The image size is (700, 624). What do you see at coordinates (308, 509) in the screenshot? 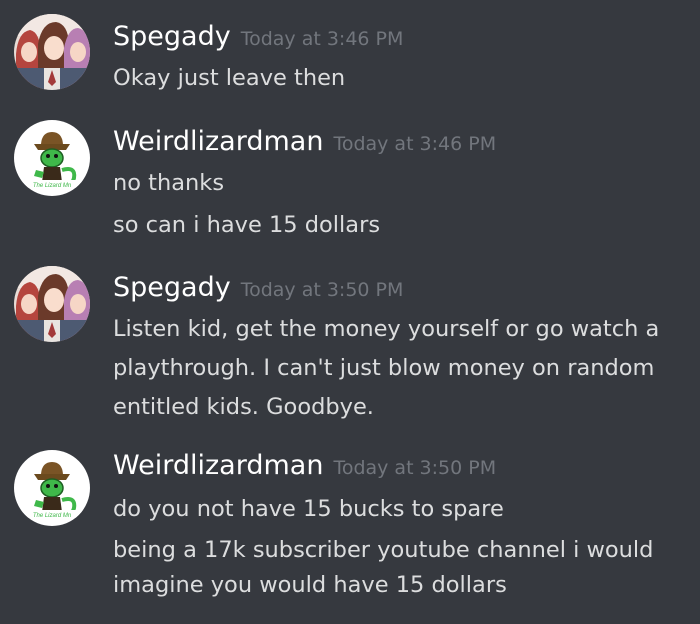
I see `message-text: do you not have 15 bucks to spare` at bounding box center [308, 509].